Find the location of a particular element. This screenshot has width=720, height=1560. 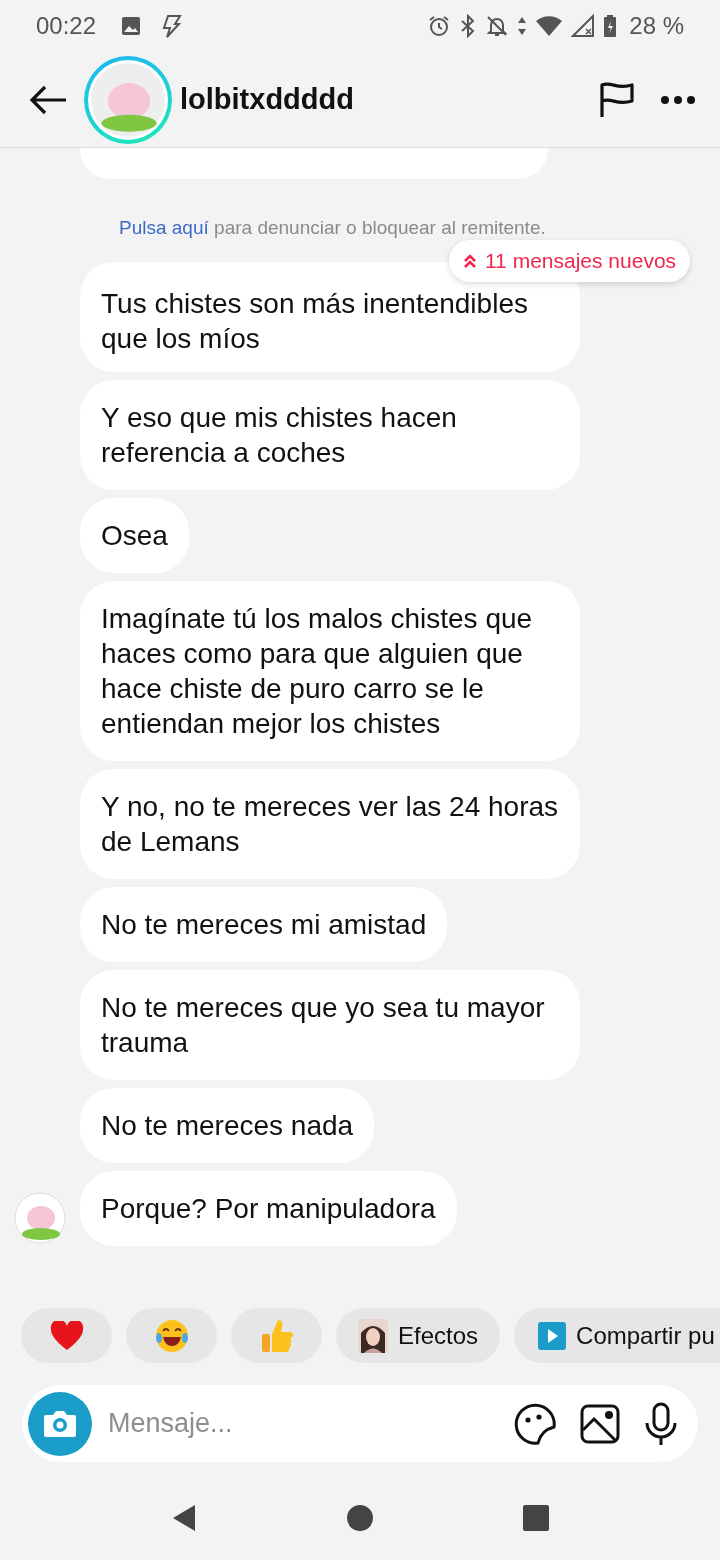

back-button is located at coordinates (48, 99).